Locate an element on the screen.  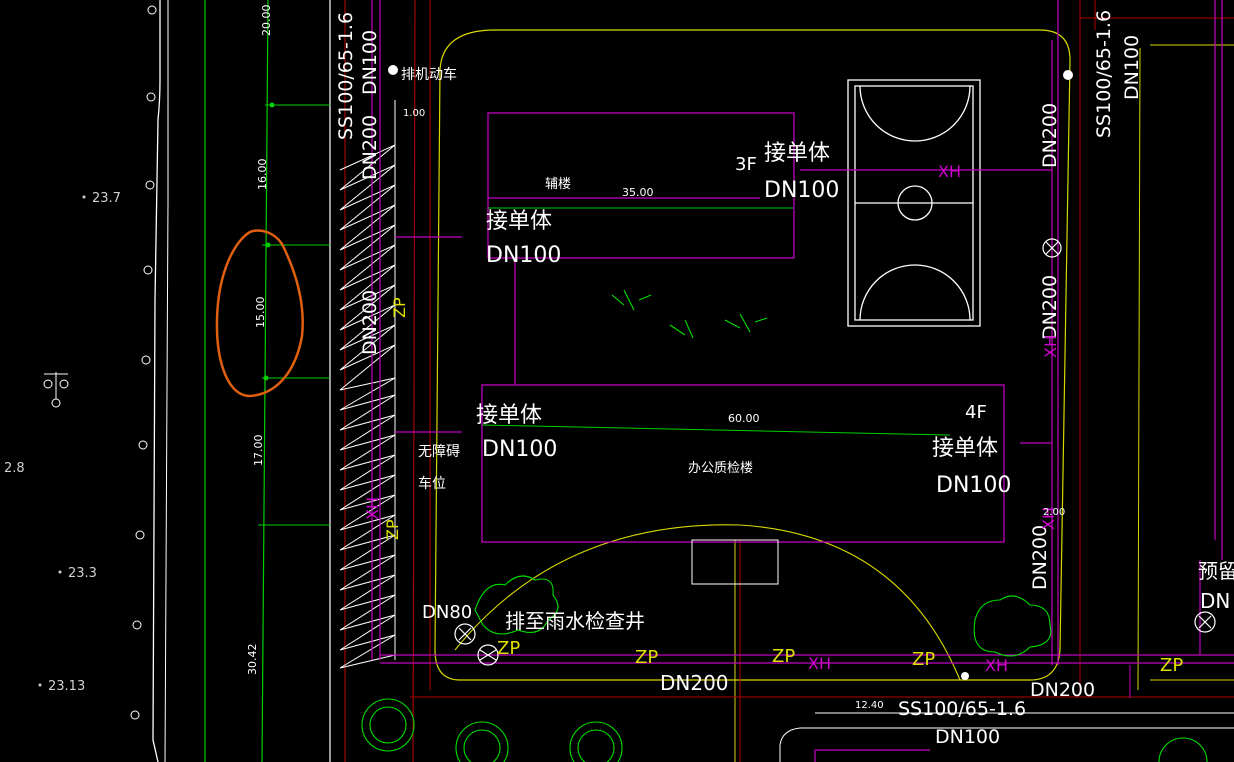
elevation-label: 23.13 is located at coordinates (66, 686).